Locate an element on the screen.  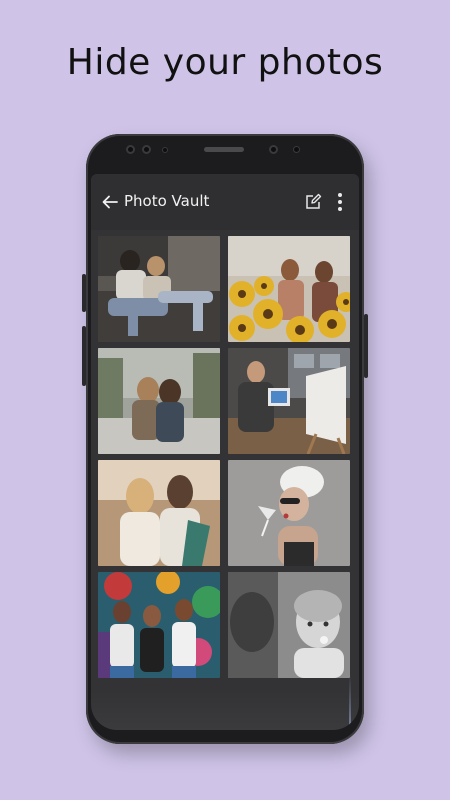
phone-top-bezel is located at coordinates (225, 154).